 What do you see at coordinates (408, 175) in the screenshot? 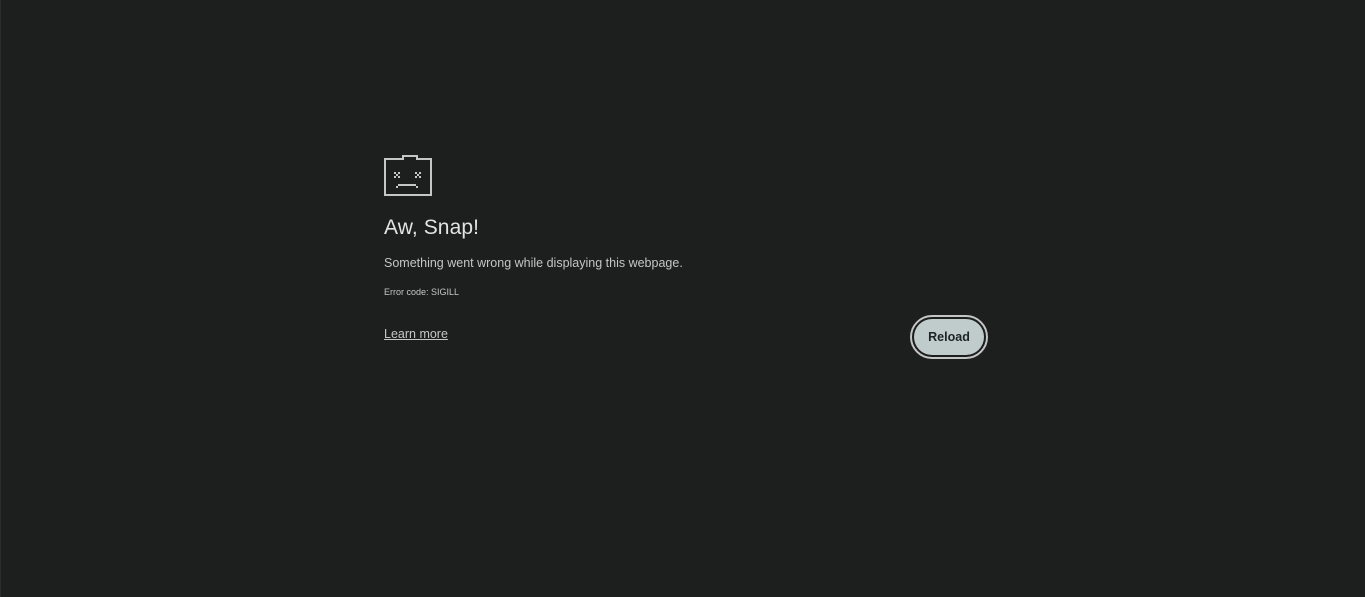
I see `sad-tab-icon` at bounding box center [408, 175].